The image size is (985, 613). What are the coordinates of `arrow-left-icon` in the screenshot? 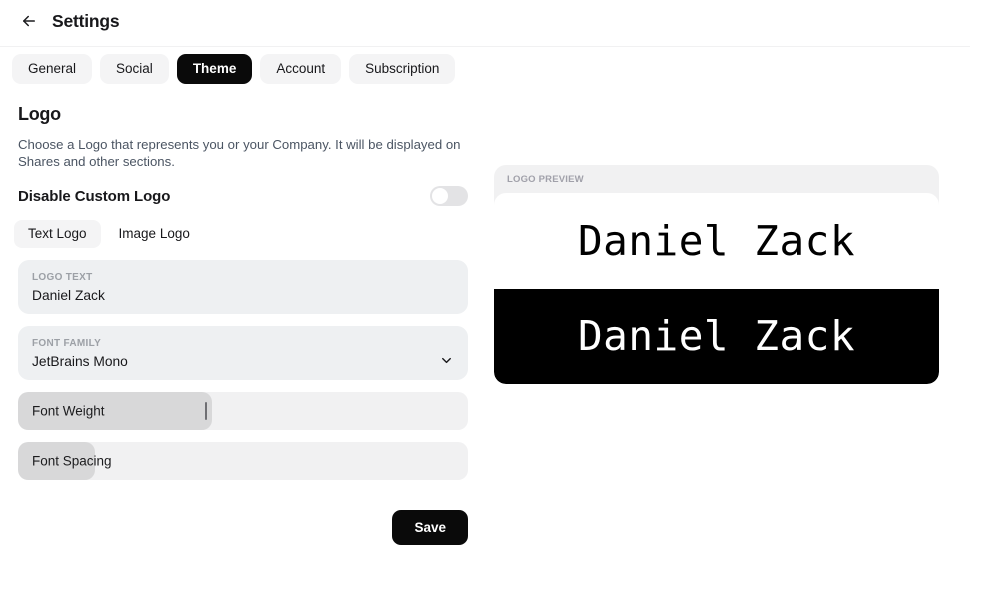 It's located at (29, 21).